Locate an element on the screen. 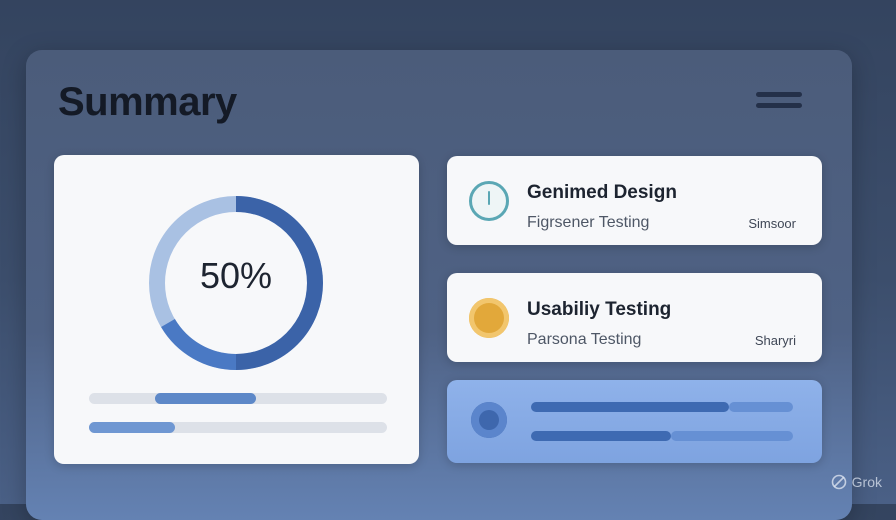  list-item-placeholder is located at coordinates (634, 421).